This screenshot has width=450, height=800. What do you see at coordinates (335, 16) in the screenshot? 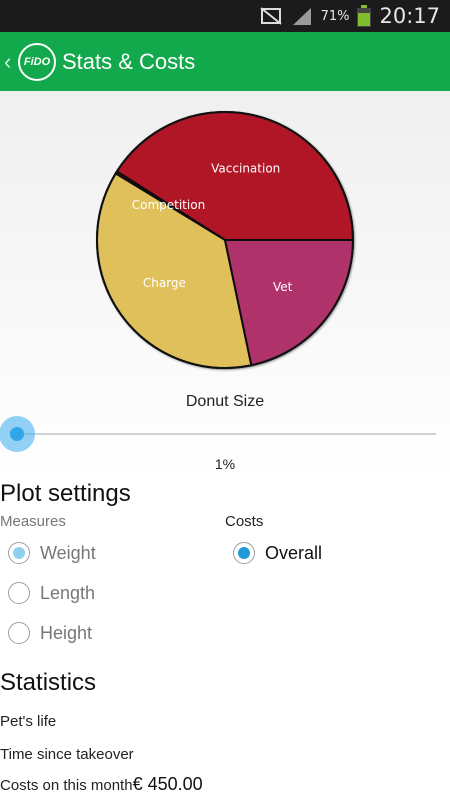
I see `battery-percent: 71%` at bounding box center [335, 16].